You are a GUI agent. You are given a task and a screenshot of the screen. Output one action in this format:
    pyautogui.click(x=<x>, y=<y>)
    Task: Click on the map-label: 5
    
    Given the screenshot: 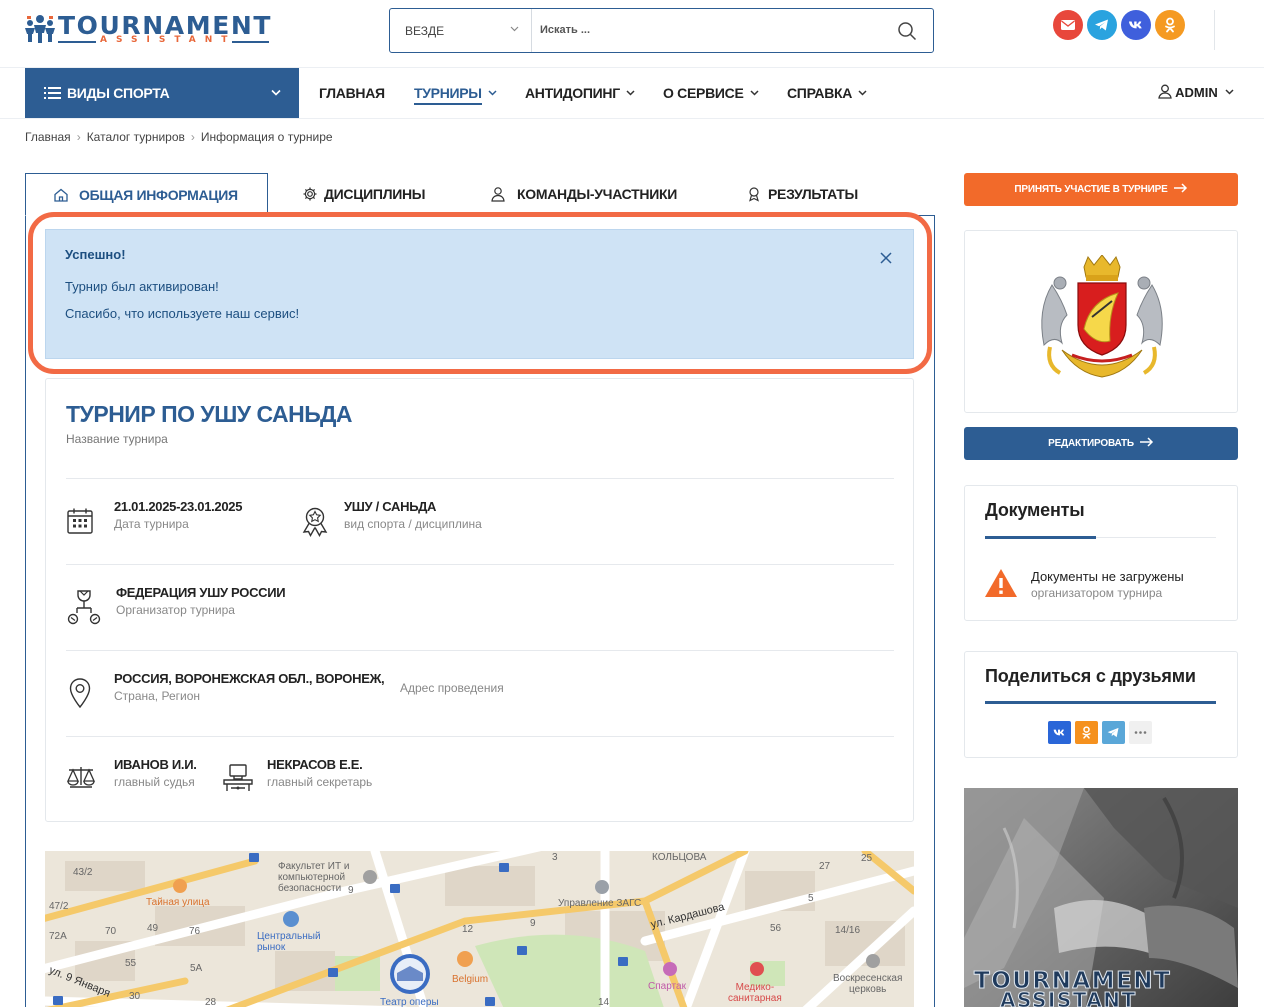 What is the action you would take?
    pyautogui.click(x=811, y=898)
    